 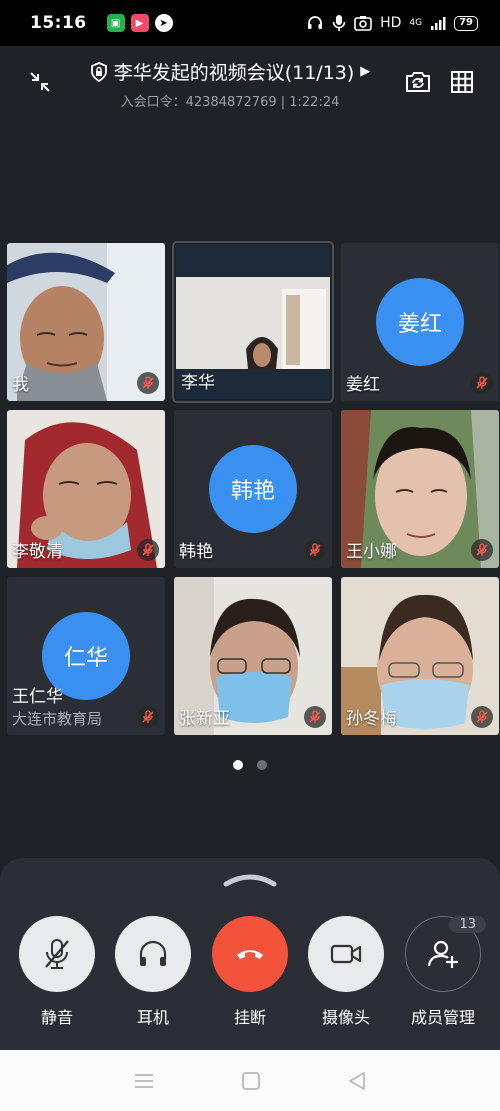 I want to click on members-label: 成员管理, so click(x=442, y=1017).